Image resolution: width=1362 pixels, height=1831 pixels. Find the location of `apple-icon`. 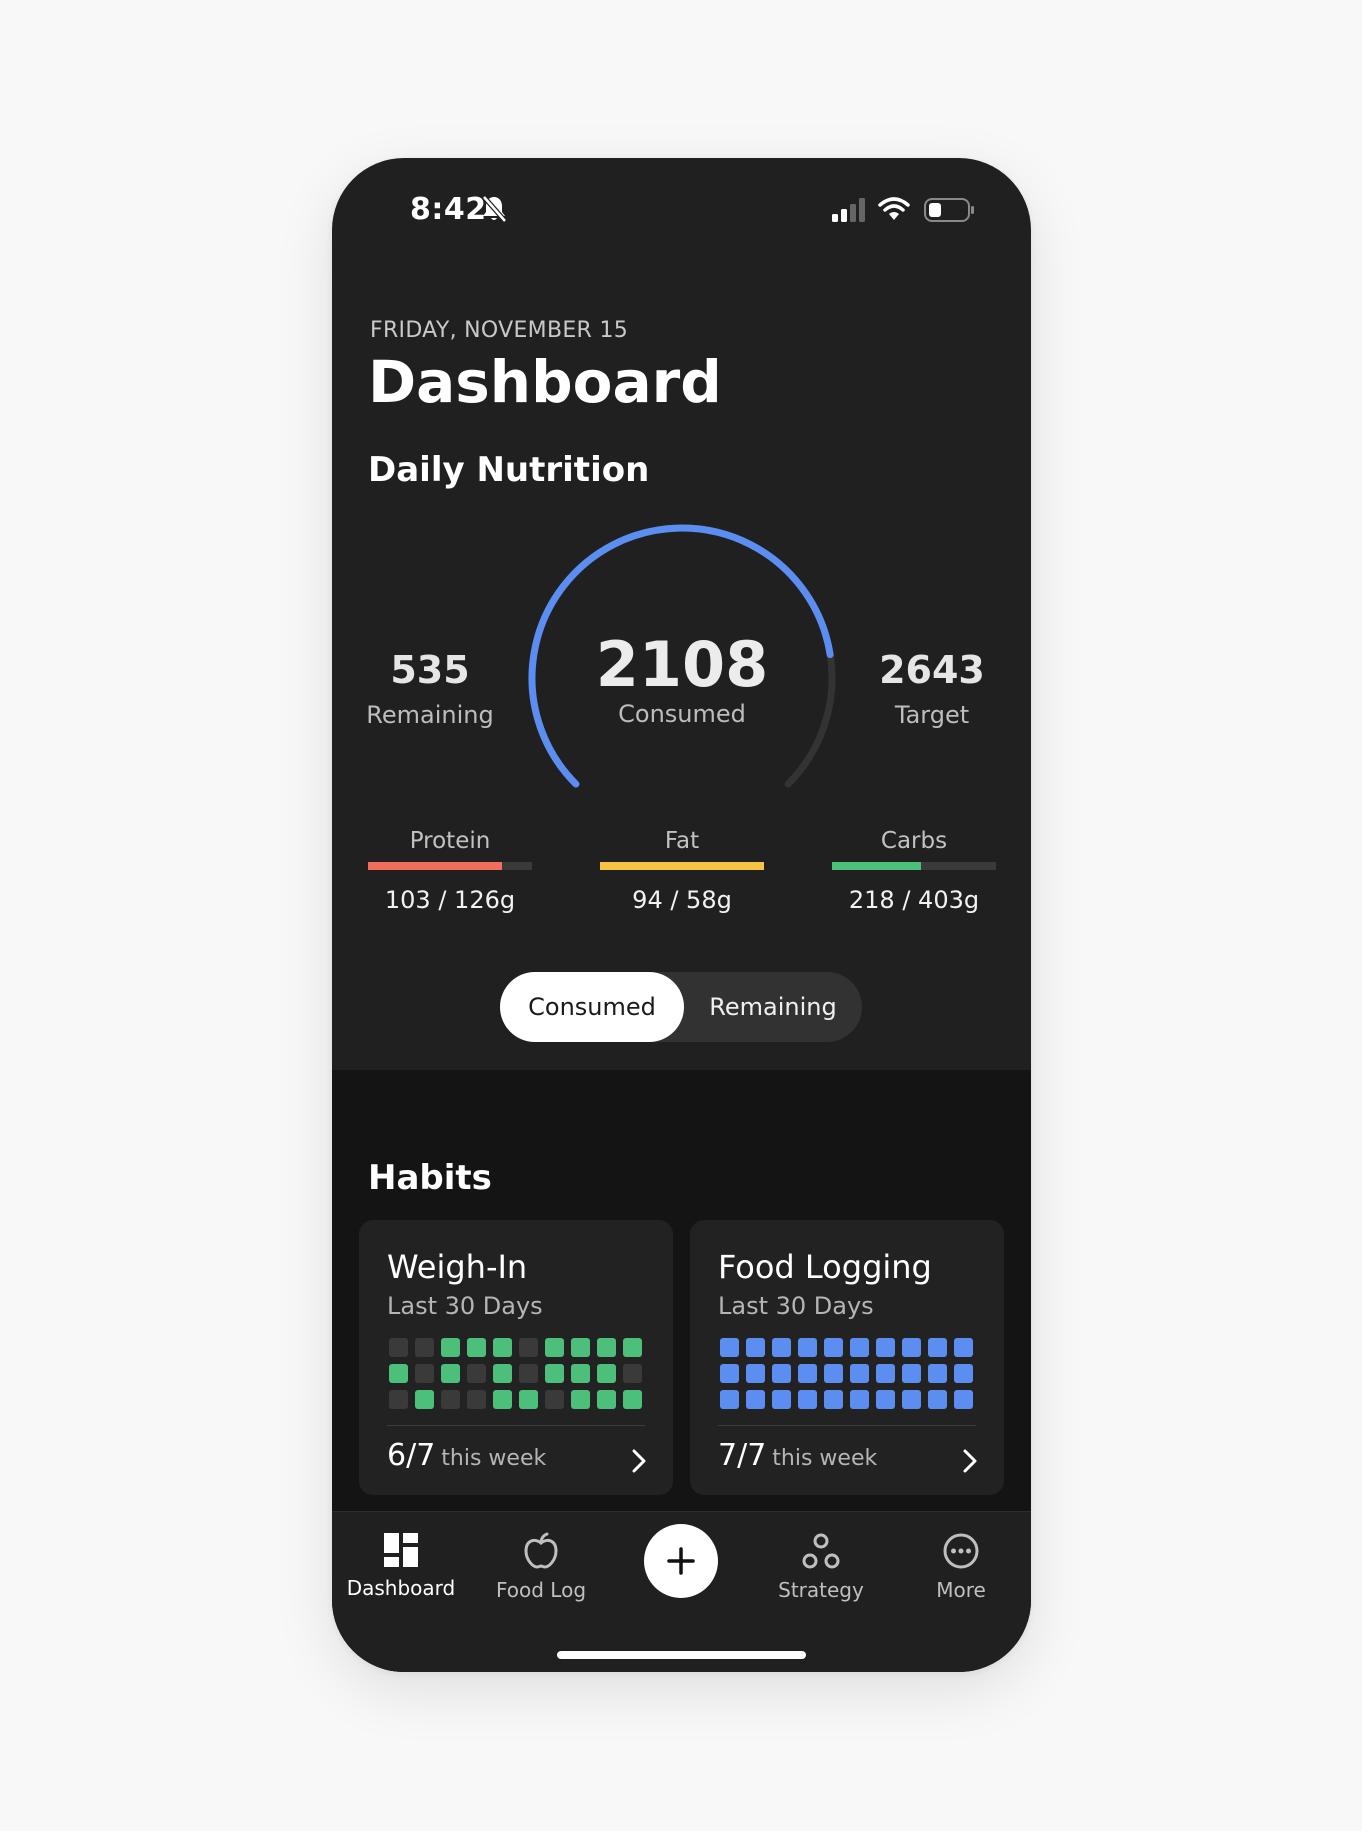

apple-icon is located at coordinates (541, 1550).